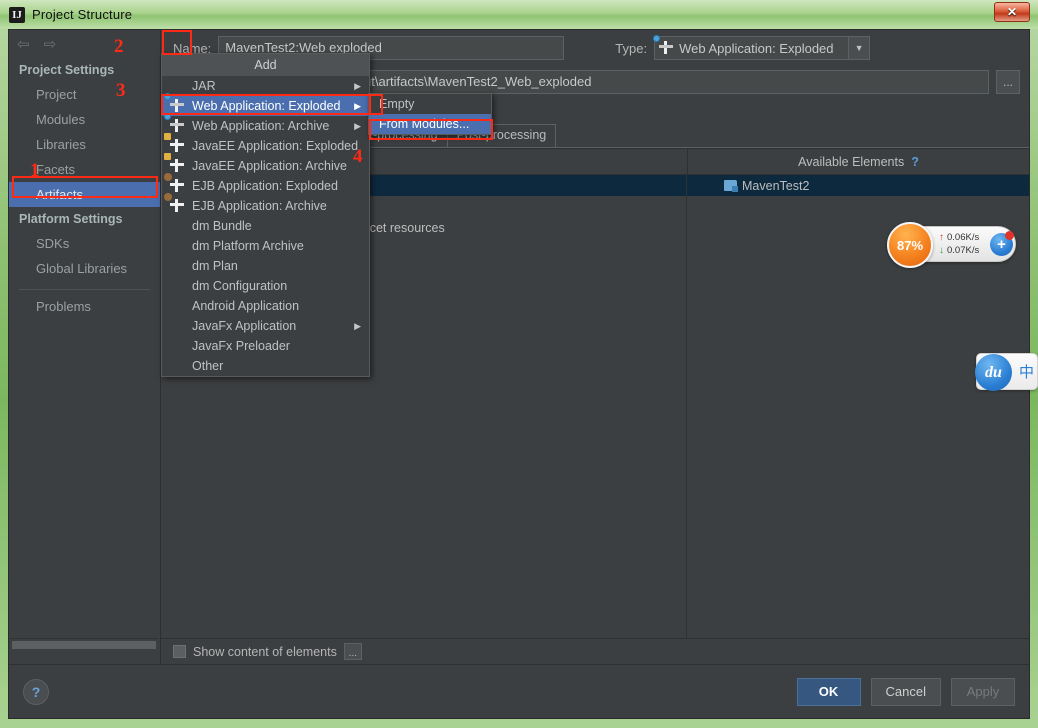 The image size is (1038, 728). I want to click on menu-item-label: EJB Application: Exploded, so click(265, 186).